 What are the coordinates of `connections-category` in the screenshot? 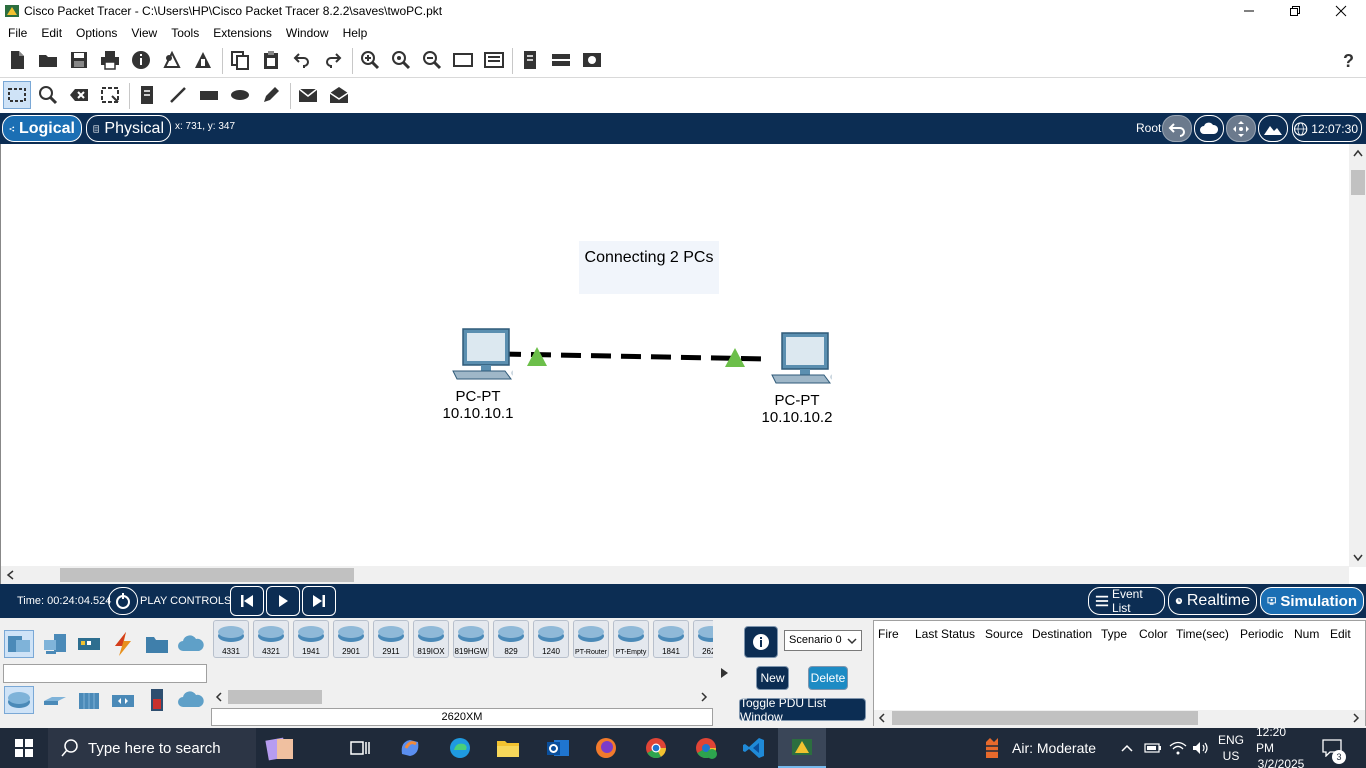 It's located at (123, 644).